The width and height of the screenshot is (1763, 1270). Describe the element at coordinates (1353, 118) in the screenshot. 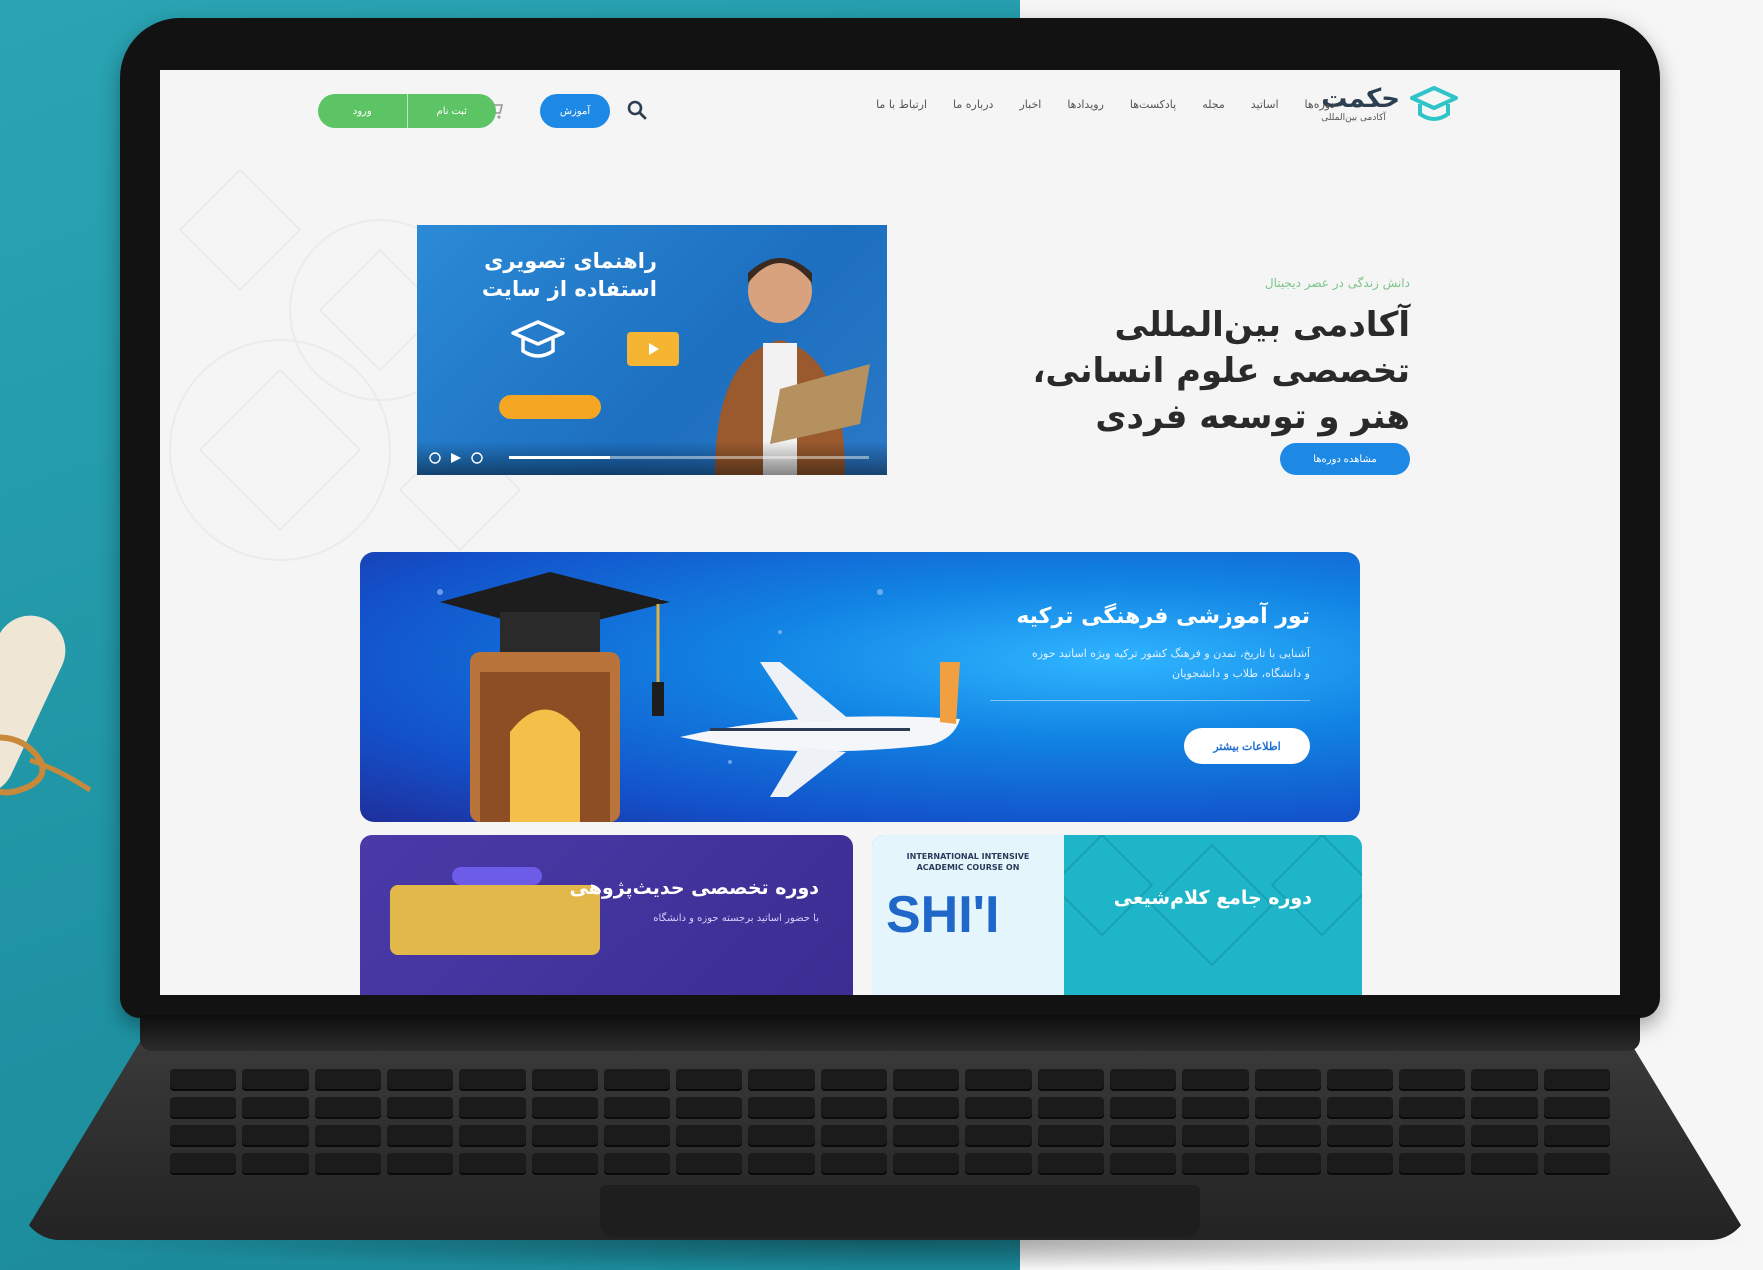

I see `logo-subtitle: آکادمی بین‌المللی` at that location.